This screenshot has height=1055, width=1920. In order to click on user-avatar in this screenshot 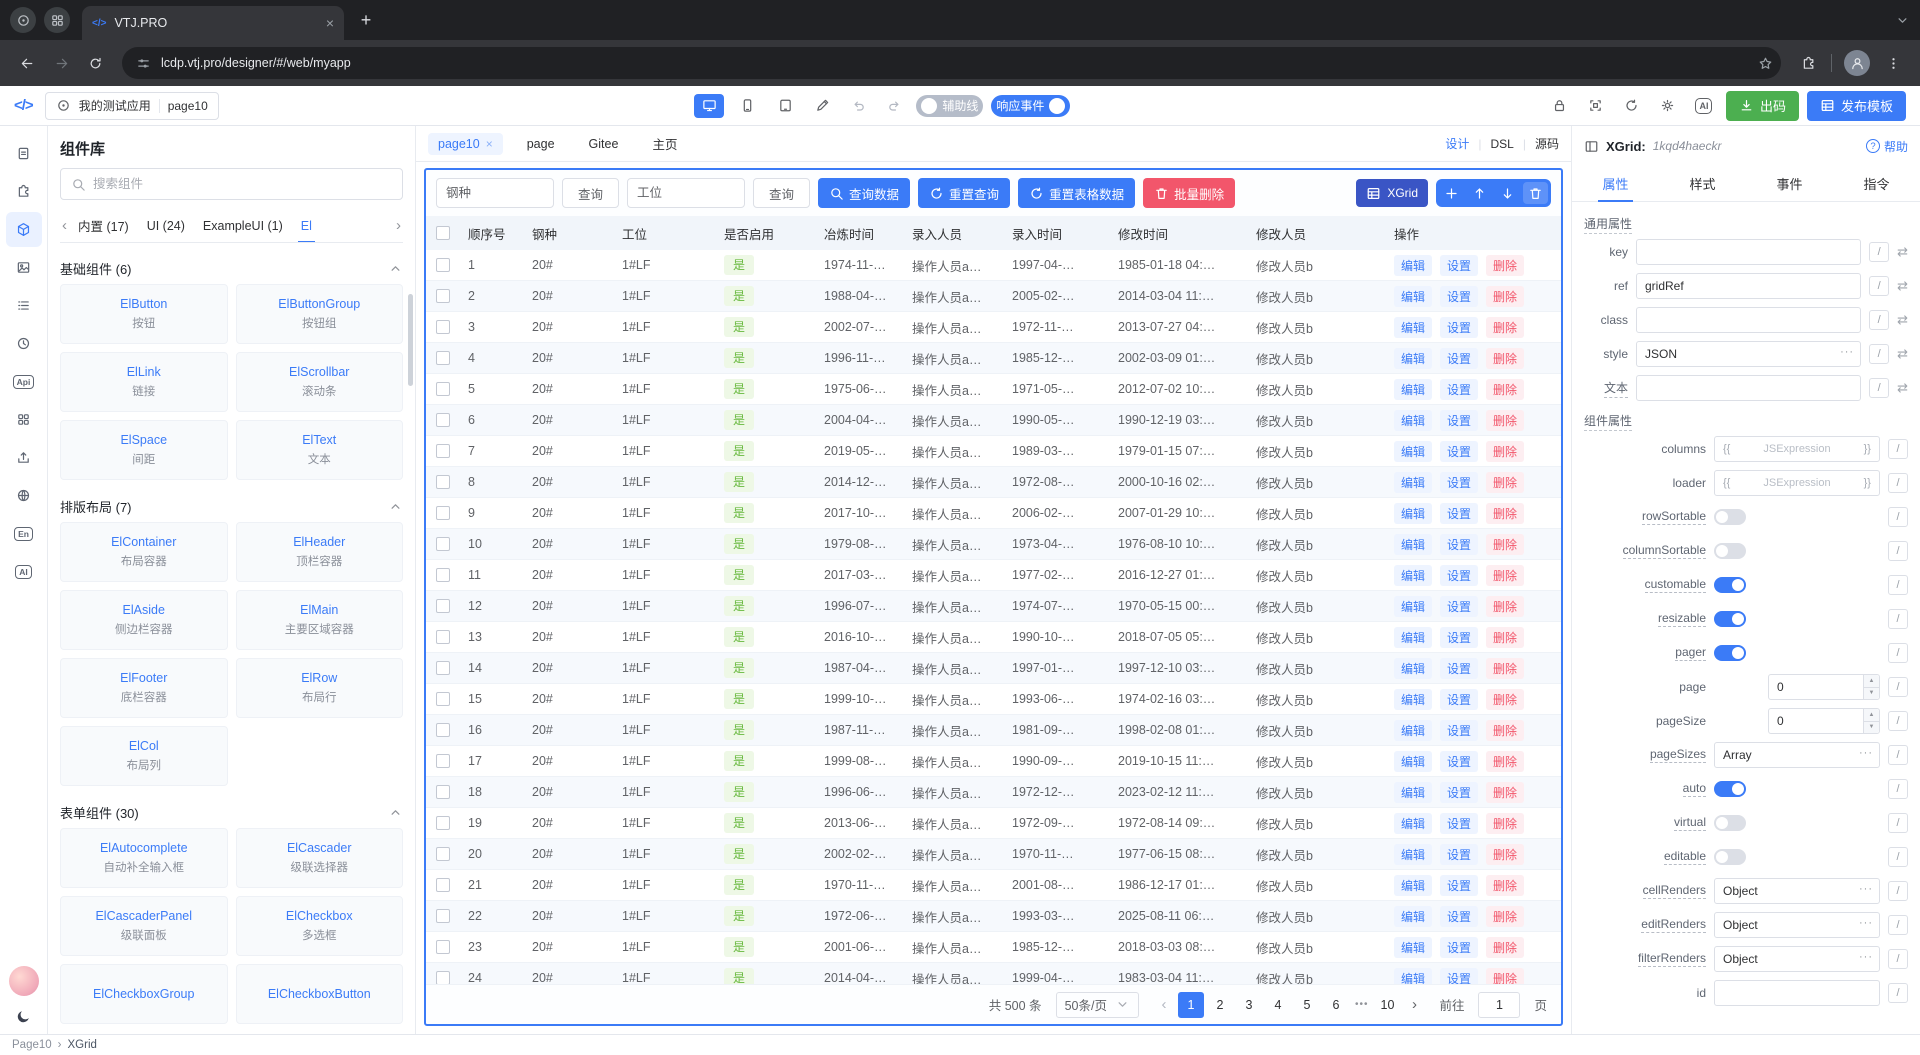, I will do `click(23, 981)`.